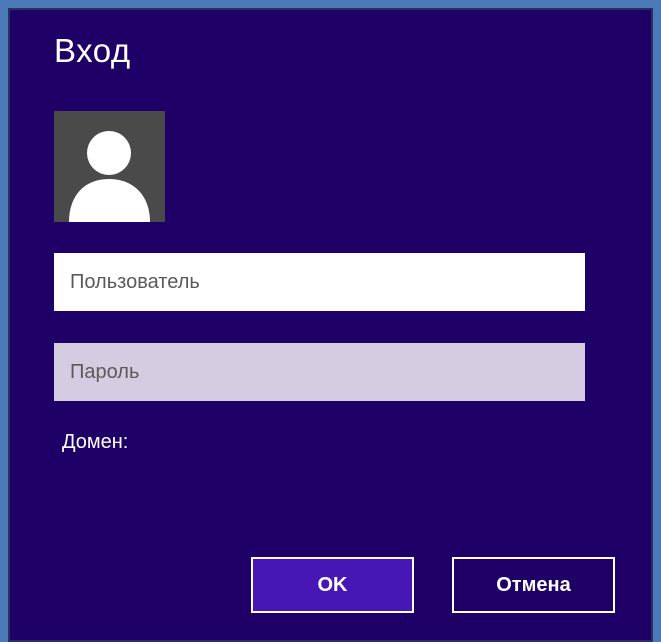  What do you see at coordinates (92, 50) in the screenshot?
I see `dialog-title: Вход` at bounding box center [92, 50].